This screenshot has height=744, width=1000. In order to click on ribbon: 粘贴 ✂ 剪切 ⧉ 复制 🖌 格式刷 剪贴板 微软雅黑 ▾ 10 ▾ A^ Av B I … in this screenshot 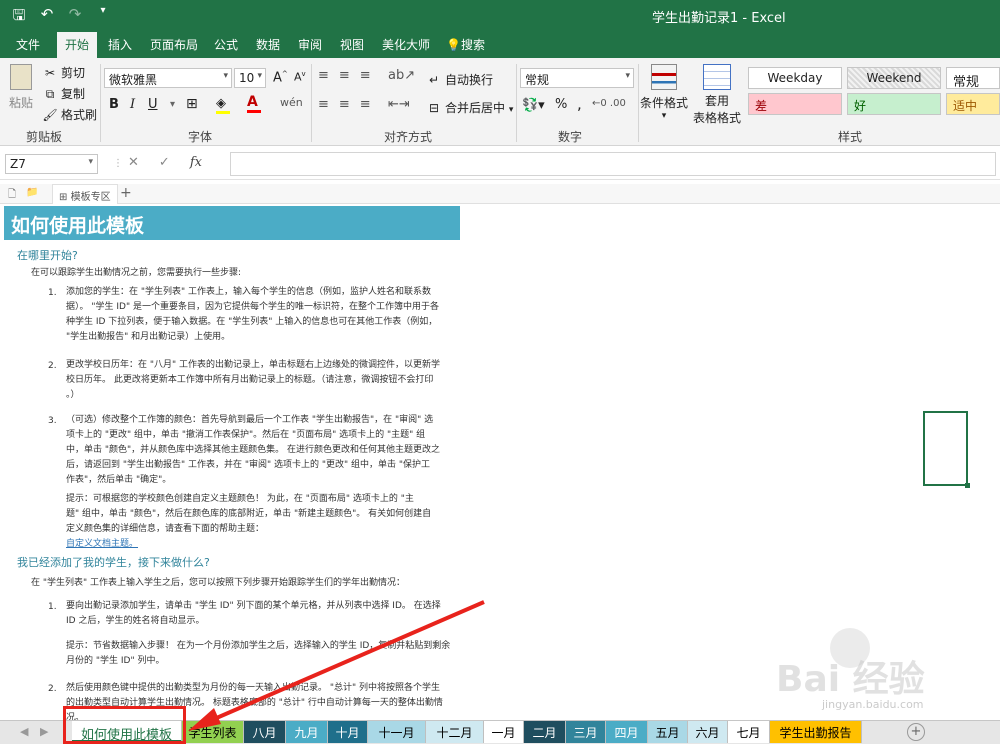, I will do `click(500, 102)`.